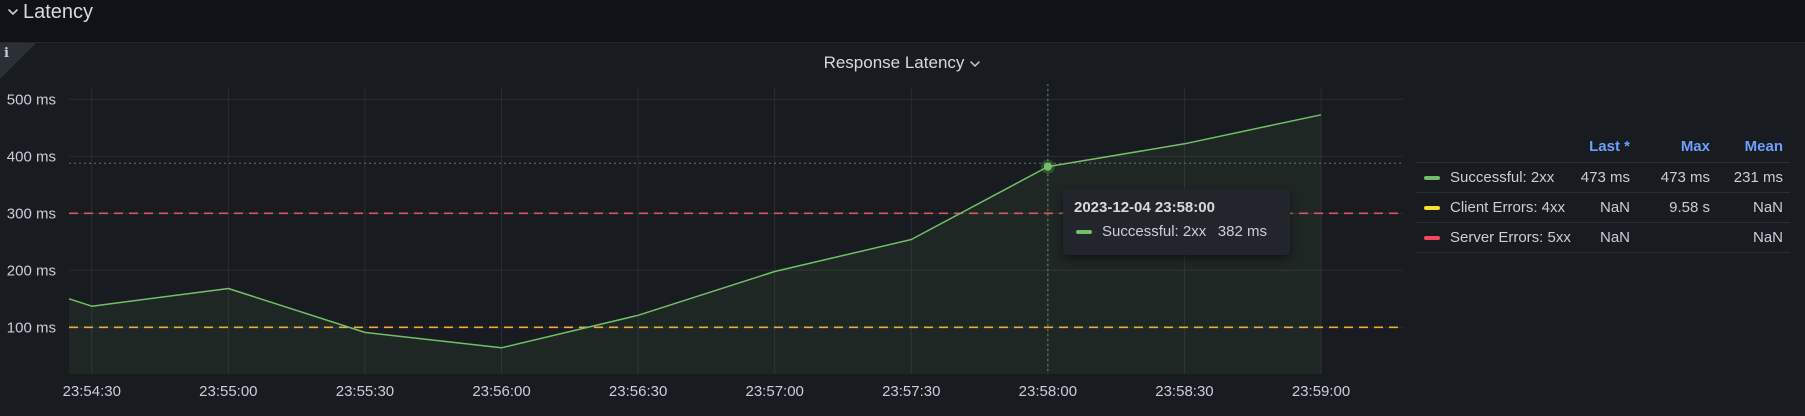 Image resolution: width=1805 pixels, height=416 pixels. I want to click on y-tick-label: 300 ms, so click(31, 213).